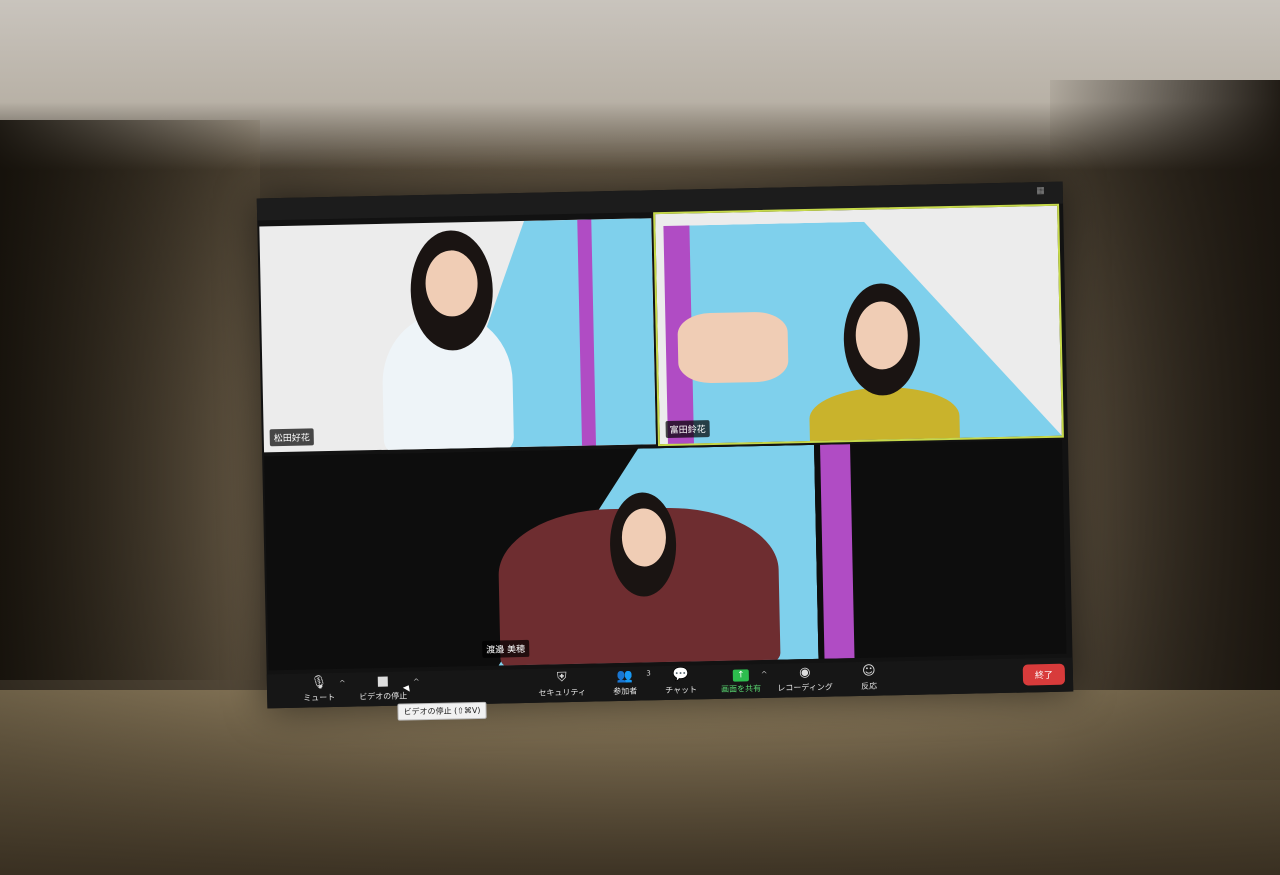 This screenshot has width=1280, height=875. Describe the element at coordinates (561, 678) in the screenshot. I see `shield-icon: ⛨` at that location.